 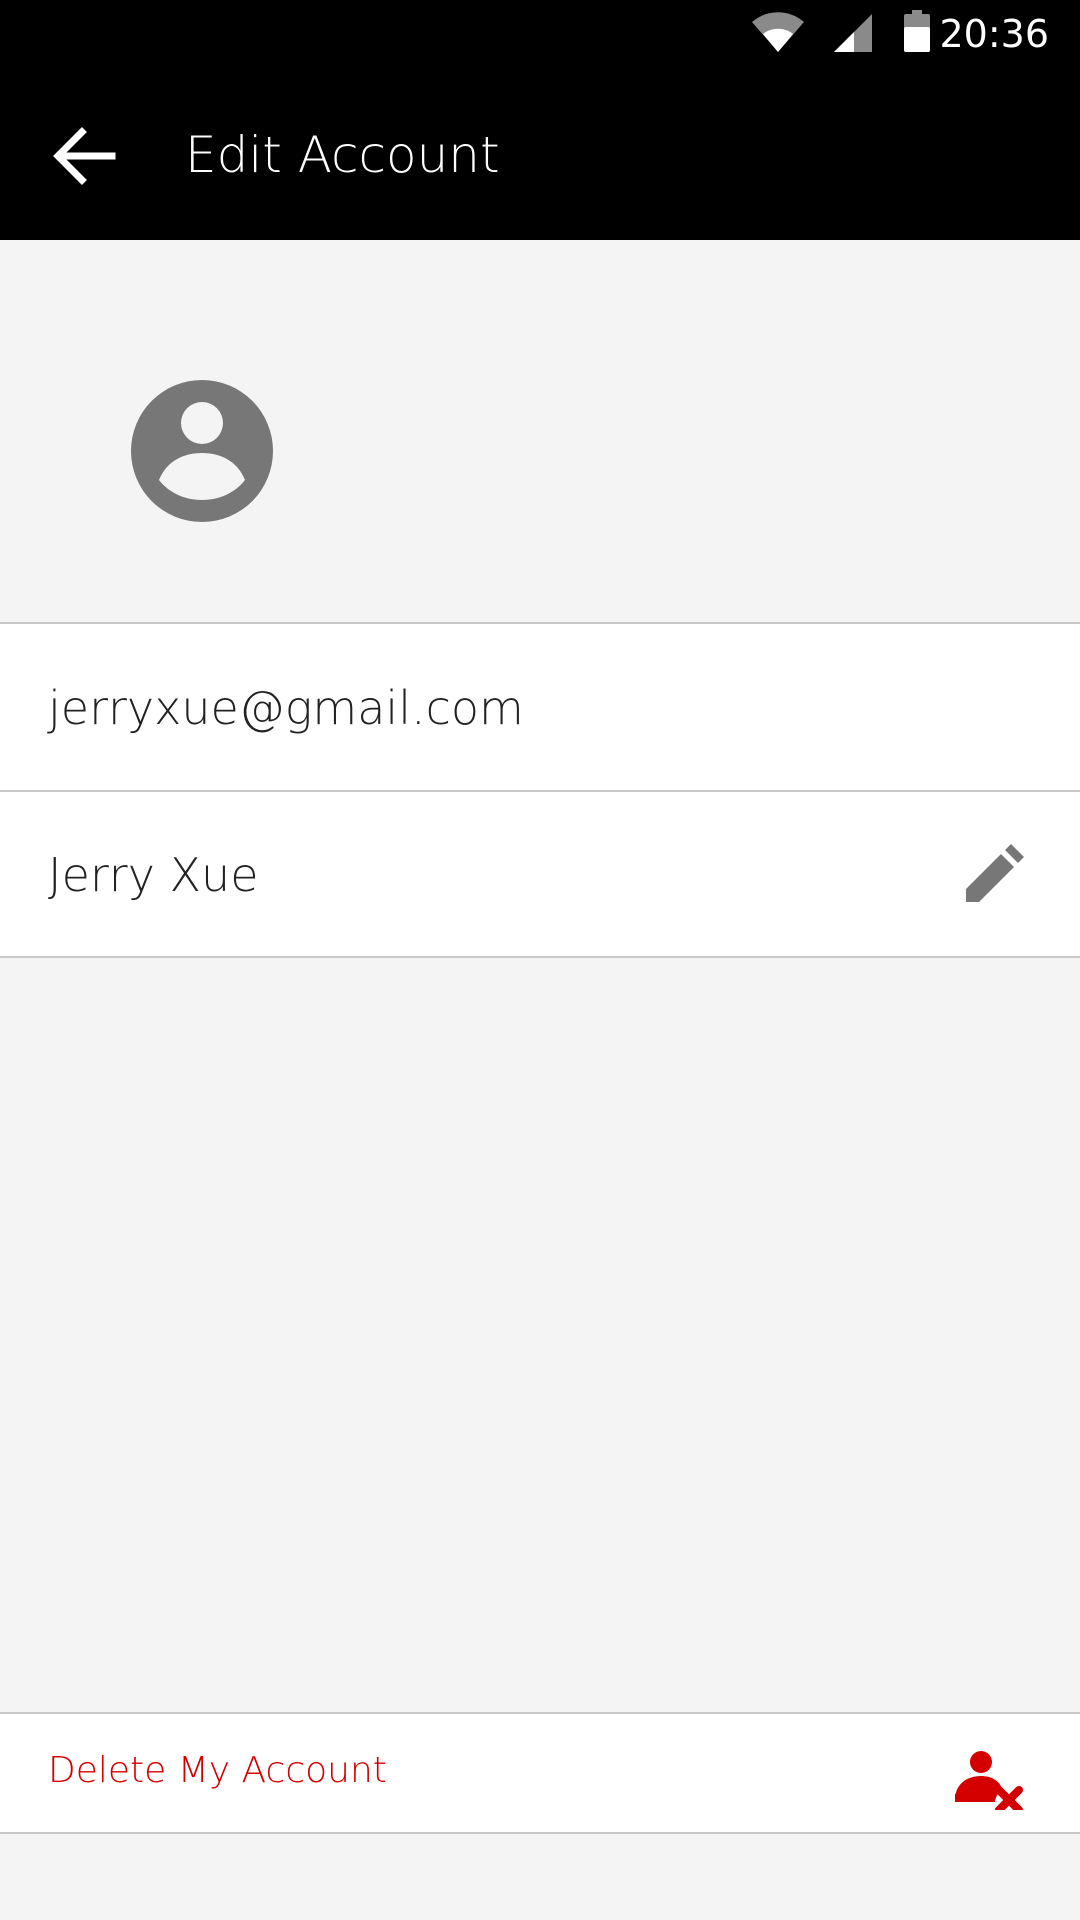 I want to click on delete-account-button: Delete My Account, so click(x=540, y=1773).